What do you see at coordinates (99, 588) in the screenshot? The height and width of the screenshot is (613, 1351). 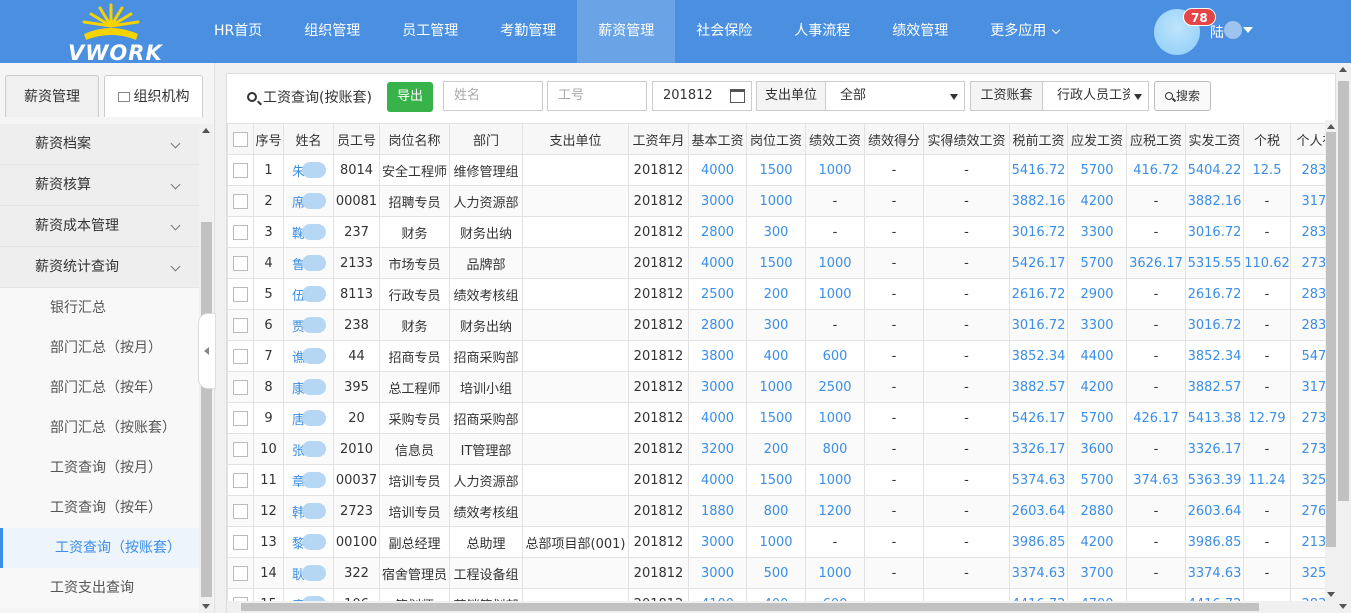 I see `sidebar-sub-item: 工资支出查询` at bounding box center [99, 588].